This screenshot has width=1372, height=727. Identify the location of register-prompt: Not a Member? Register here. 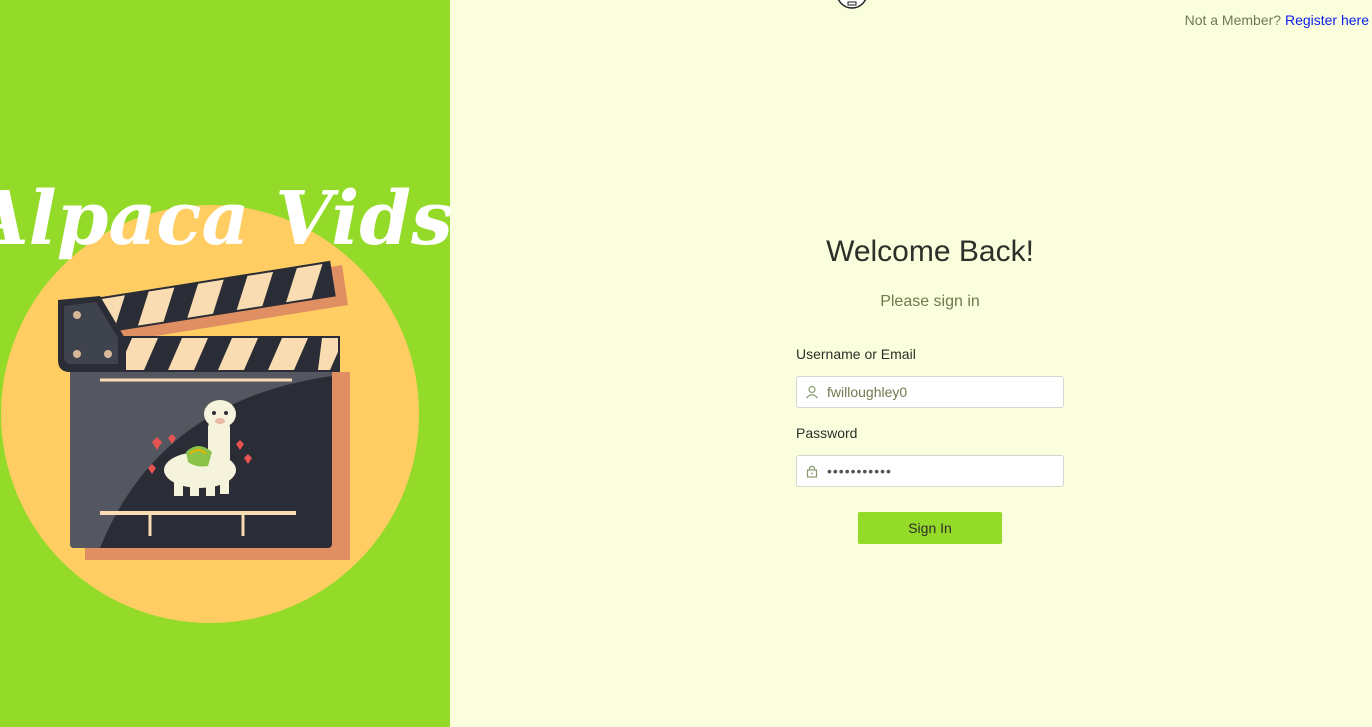
(1277, 20).